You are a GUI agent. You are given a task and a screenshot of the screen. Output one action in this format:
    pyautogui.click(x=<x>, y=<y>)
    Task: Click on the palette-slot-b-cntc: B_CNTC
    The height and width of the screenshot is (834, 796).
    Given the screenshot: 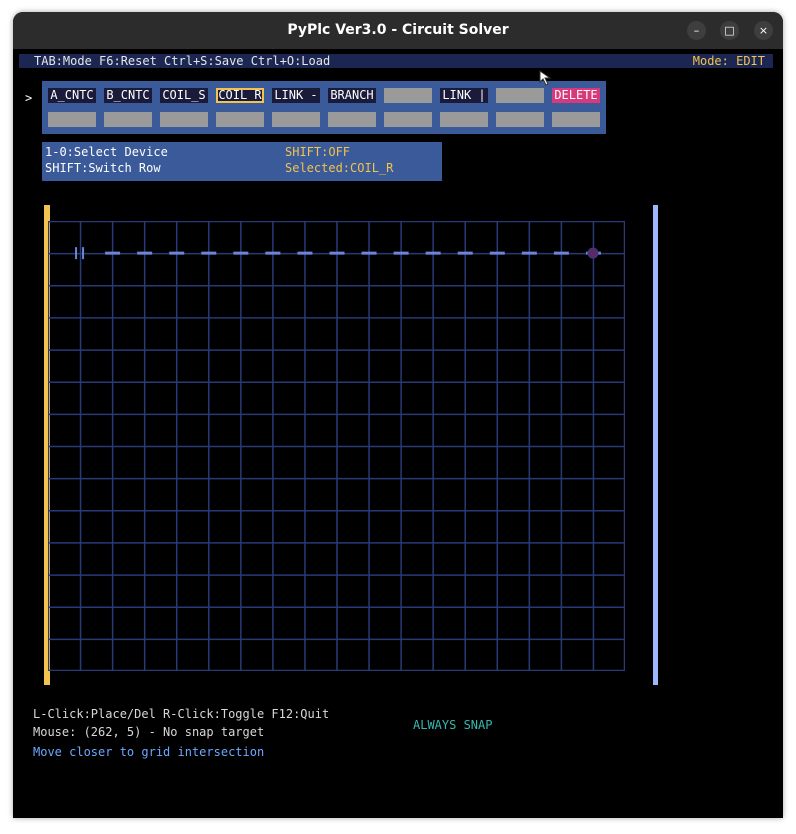 What is the action you would take?
    pyautogui.click(x=128, y=95)
    